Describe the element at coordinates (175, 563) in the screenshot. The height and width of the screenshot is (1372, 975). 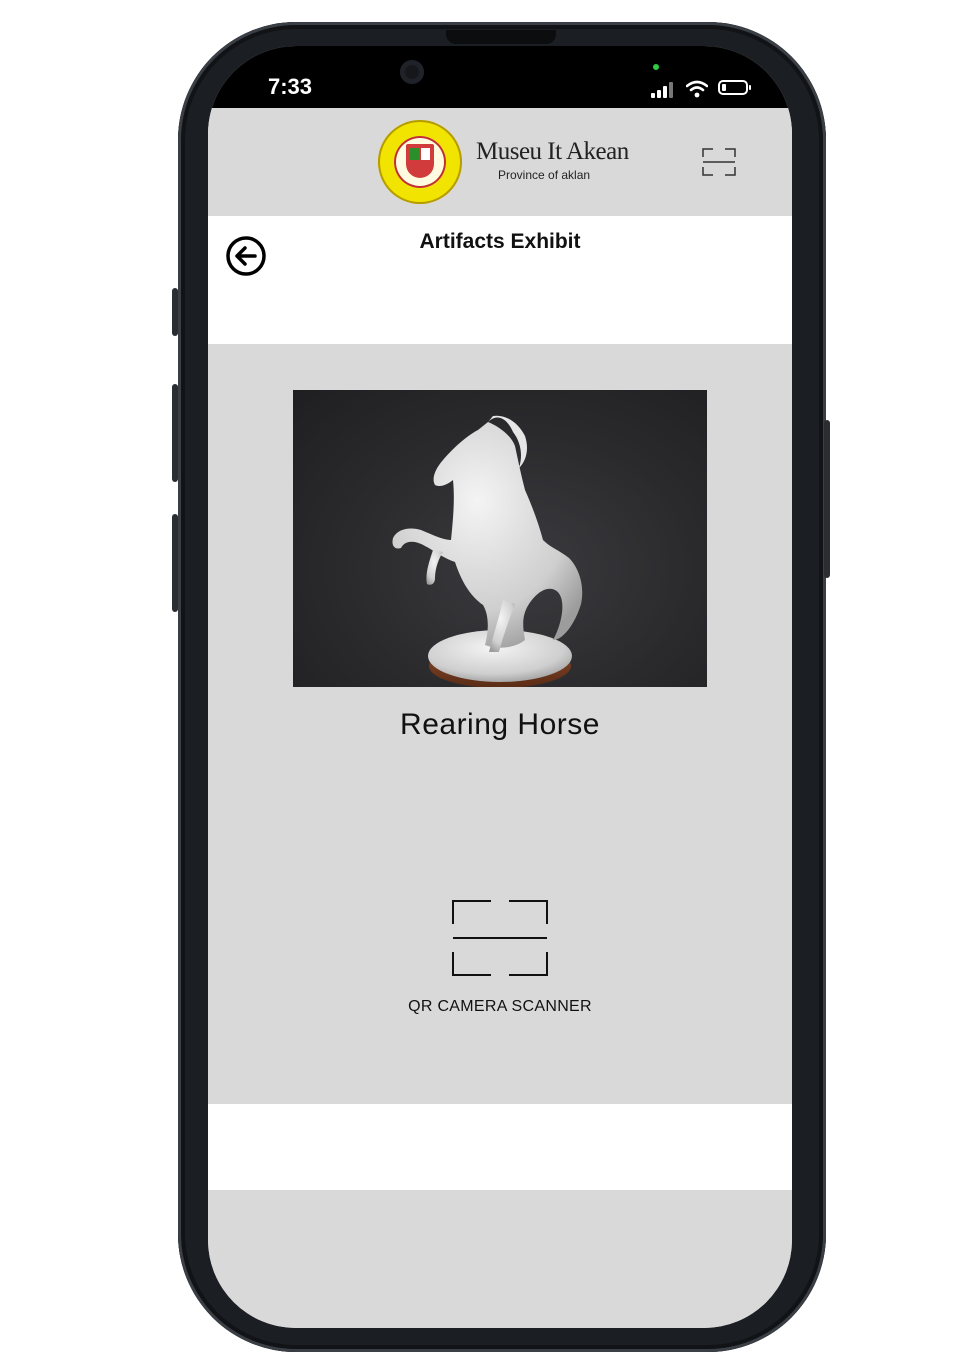
I see `volume-down-button` at that location.